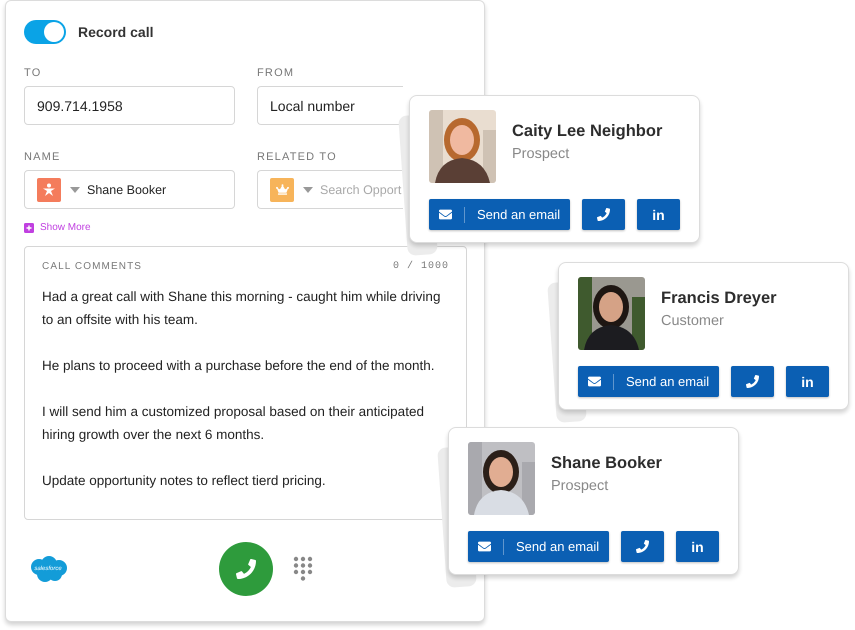 The width and height of the screenshot is (855, 630). Describe the element at coordinates (302, 569) in the screenshot. I see `keypad-icon` at that location.